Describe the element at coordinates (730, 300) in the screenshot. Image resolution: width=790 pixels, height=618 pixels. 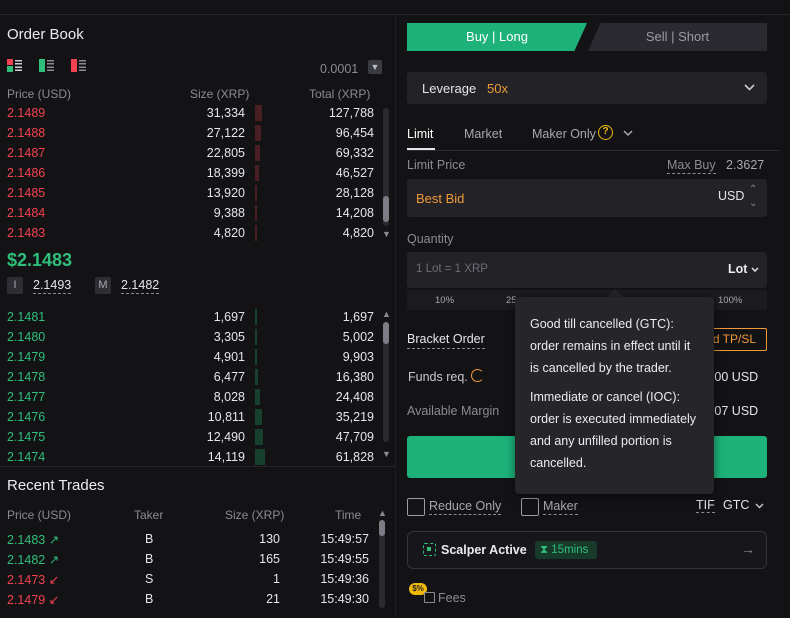
I see `percent-100: 100%` at that location.